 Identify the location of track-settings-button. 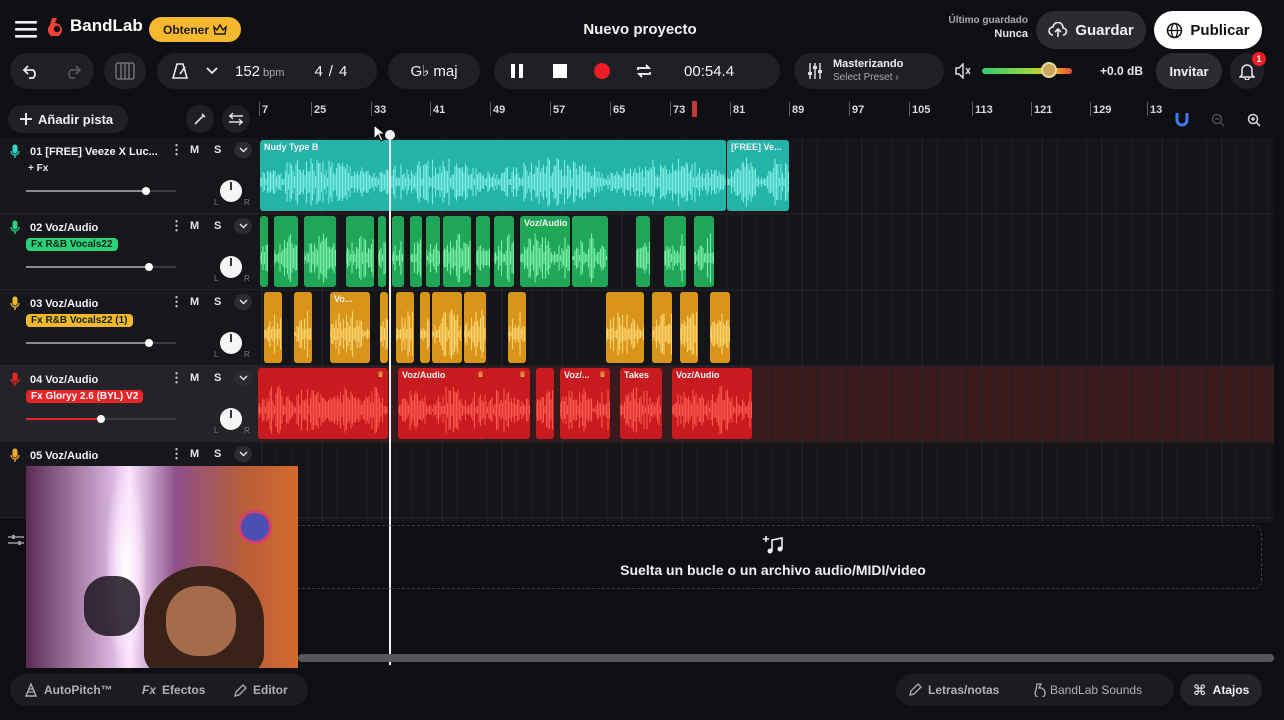
(236, 119).